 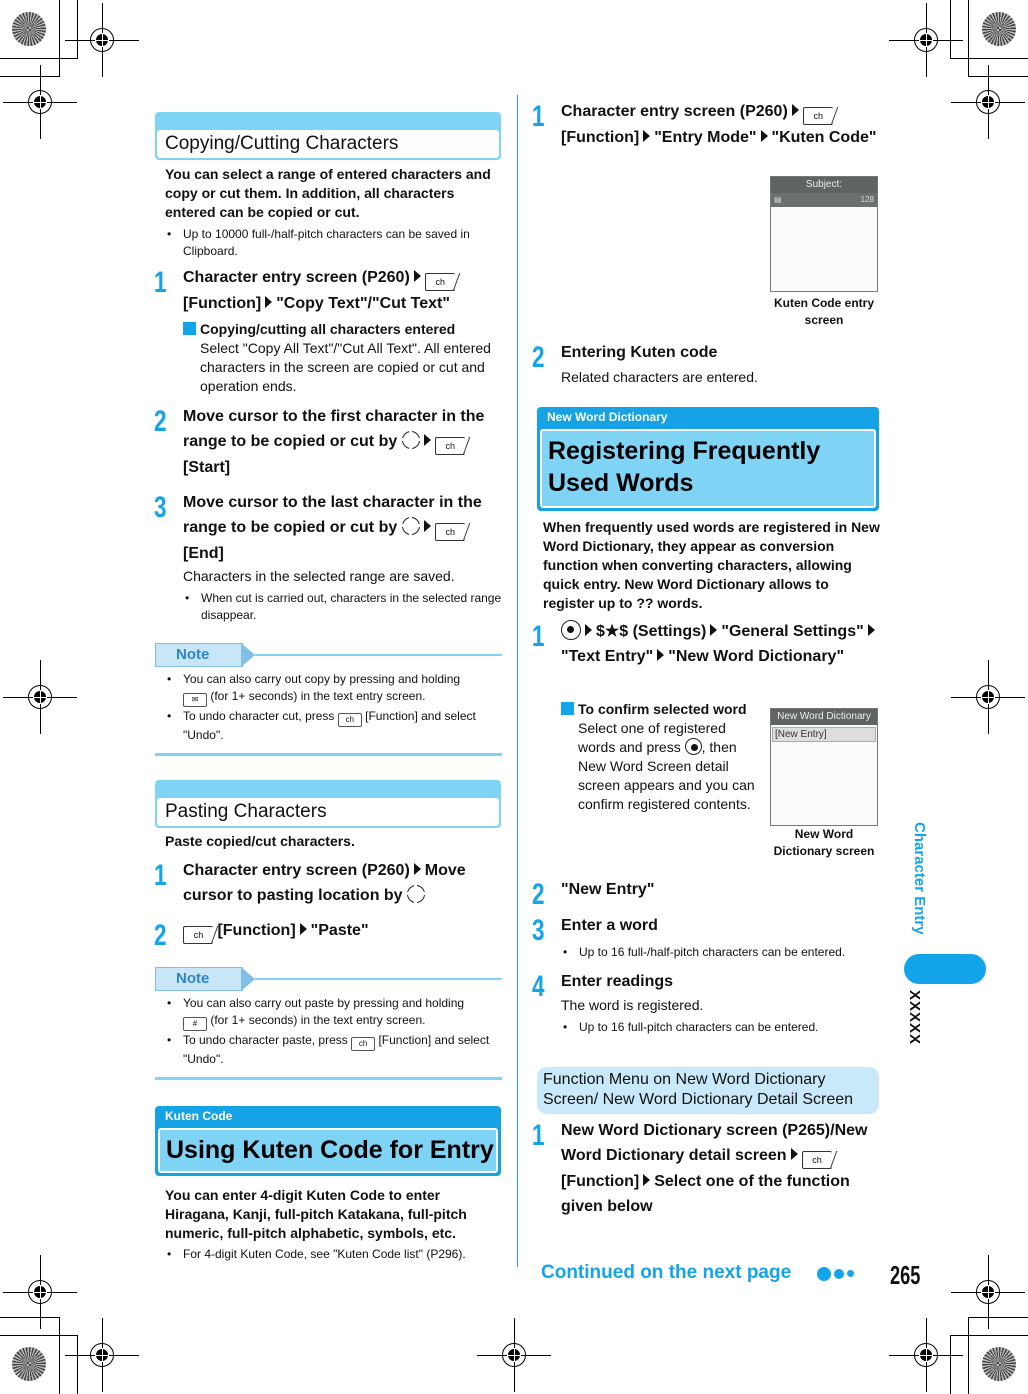 What do you see at coordinates (609, 925) in the screenshot?
I see `step-3-new-word: Enter a word` at bounding box center [609, 925].